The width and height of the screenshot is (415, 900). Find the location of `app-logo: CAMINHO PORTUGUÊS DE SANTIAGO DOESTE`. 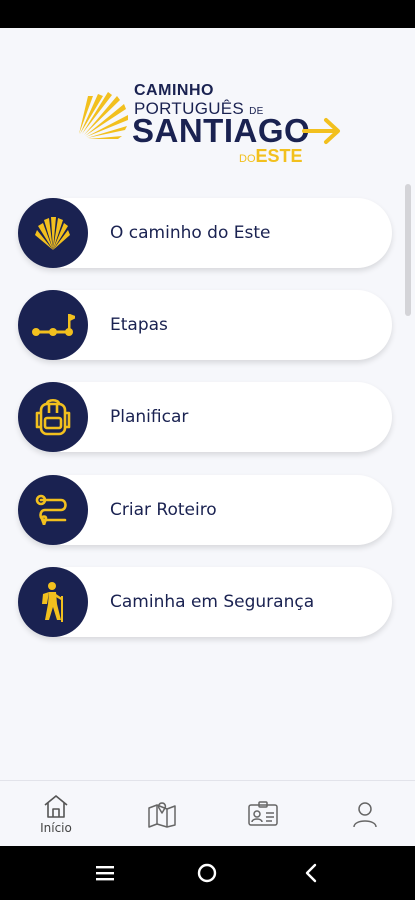

app-logo: CAMINHO PORTUGUÊS DE SANTIAGO DOESTE is located at coordinates (212, 126).